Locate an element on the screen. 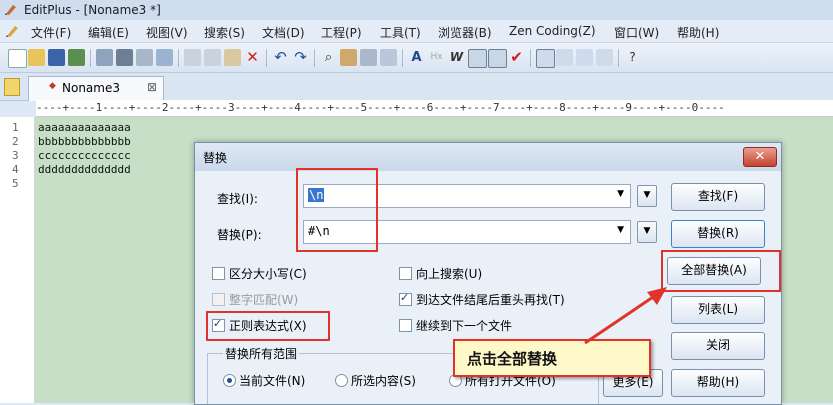 The width and height of the screenshot is (833, 405). menu-browser: 浏览器(B) is located at coordinates (465, 32).